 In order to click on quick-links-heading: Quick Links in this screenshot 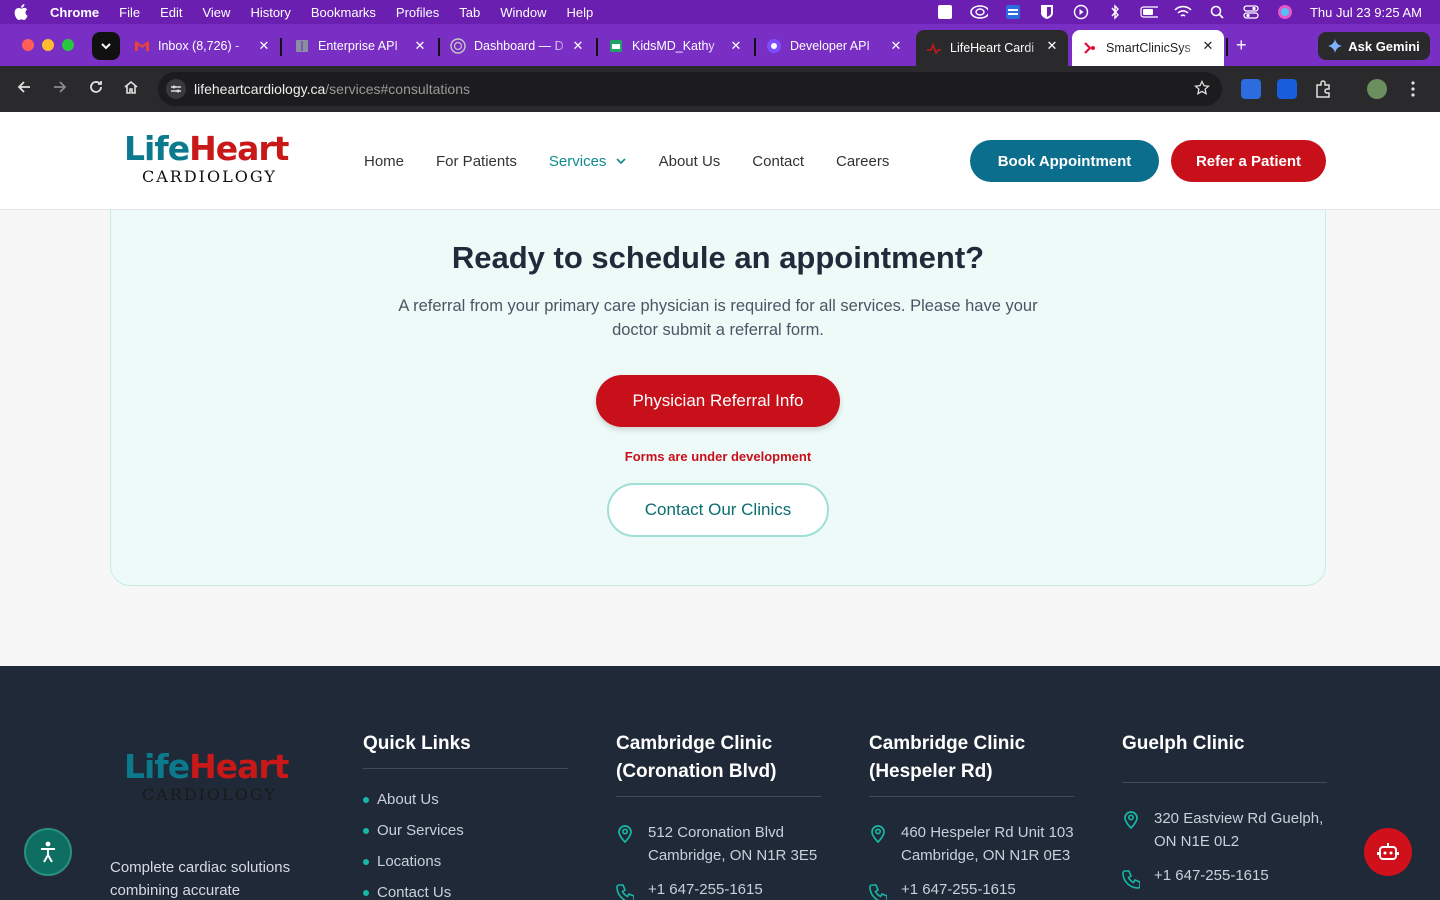, I will do `click(417, 743)`.